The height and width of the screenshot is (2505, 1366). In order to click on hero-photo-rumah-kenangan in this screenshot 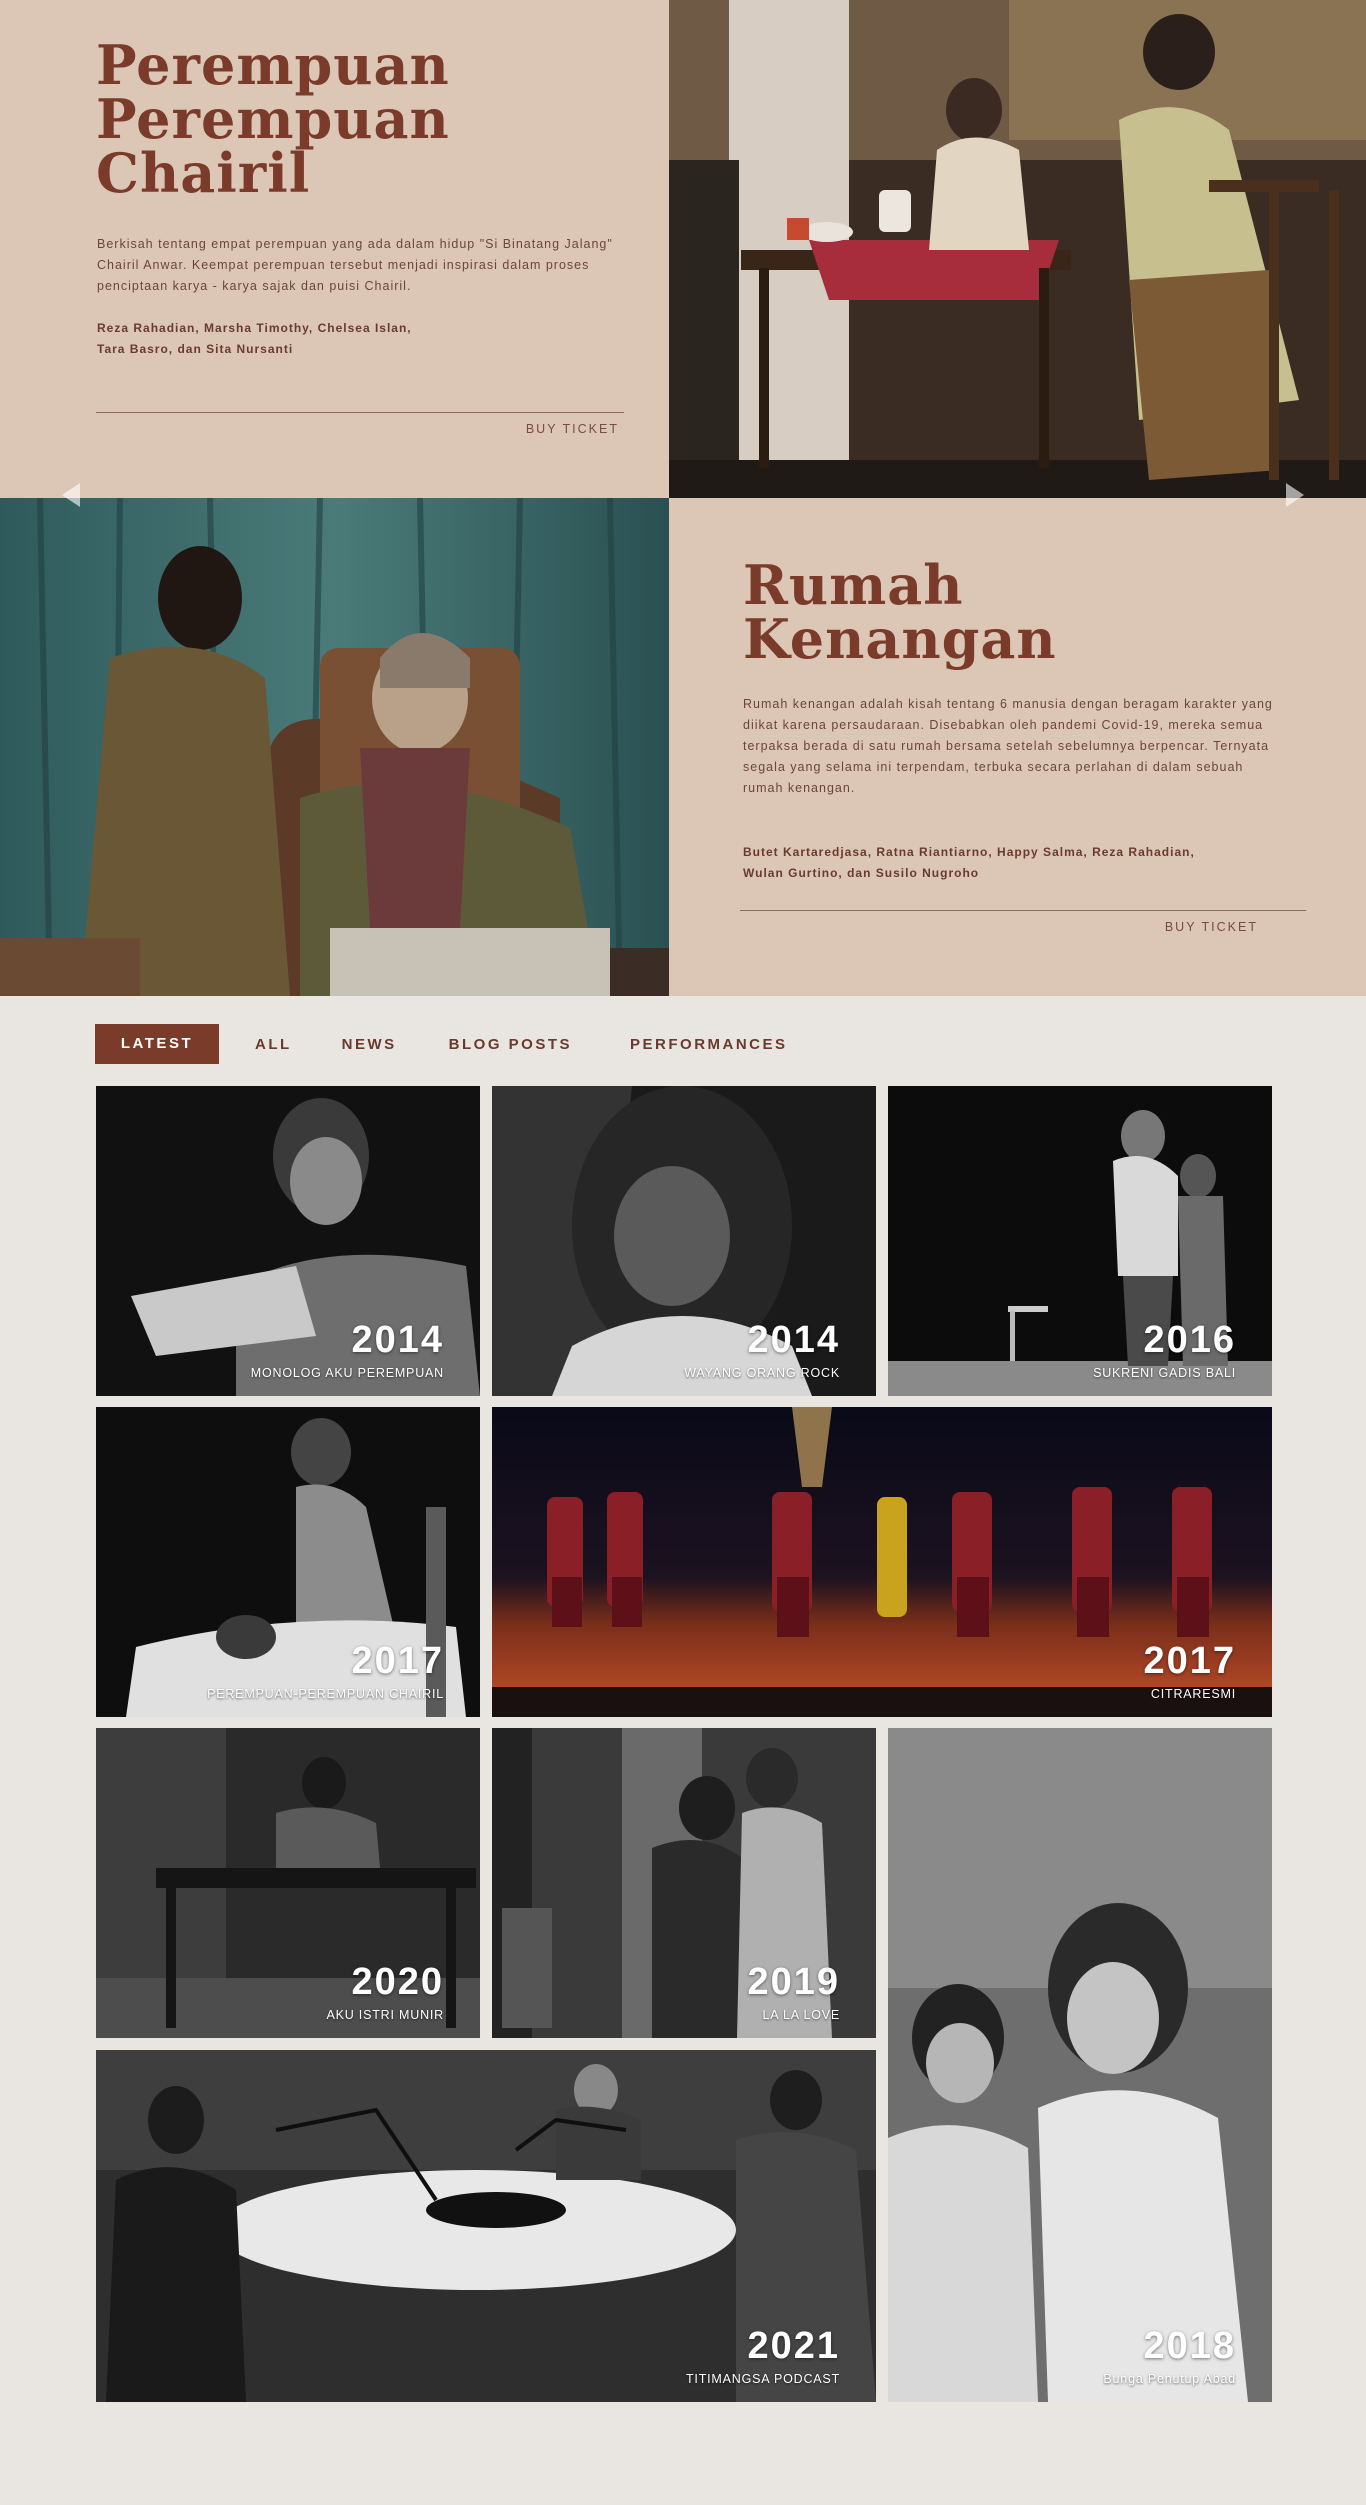, I will do `click(334, 747)`.